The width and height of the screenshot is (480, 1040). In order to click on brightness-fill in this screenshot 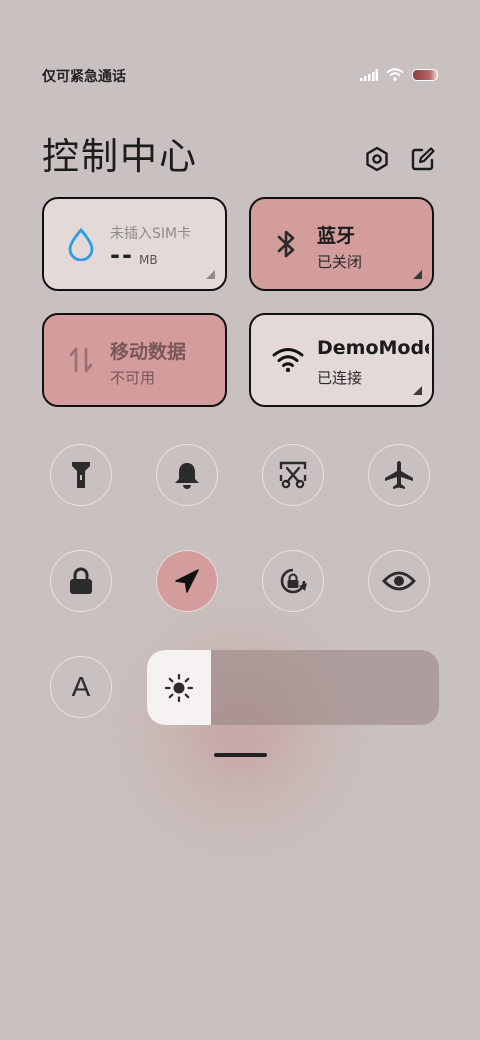, I will do `click(179, 687)`.